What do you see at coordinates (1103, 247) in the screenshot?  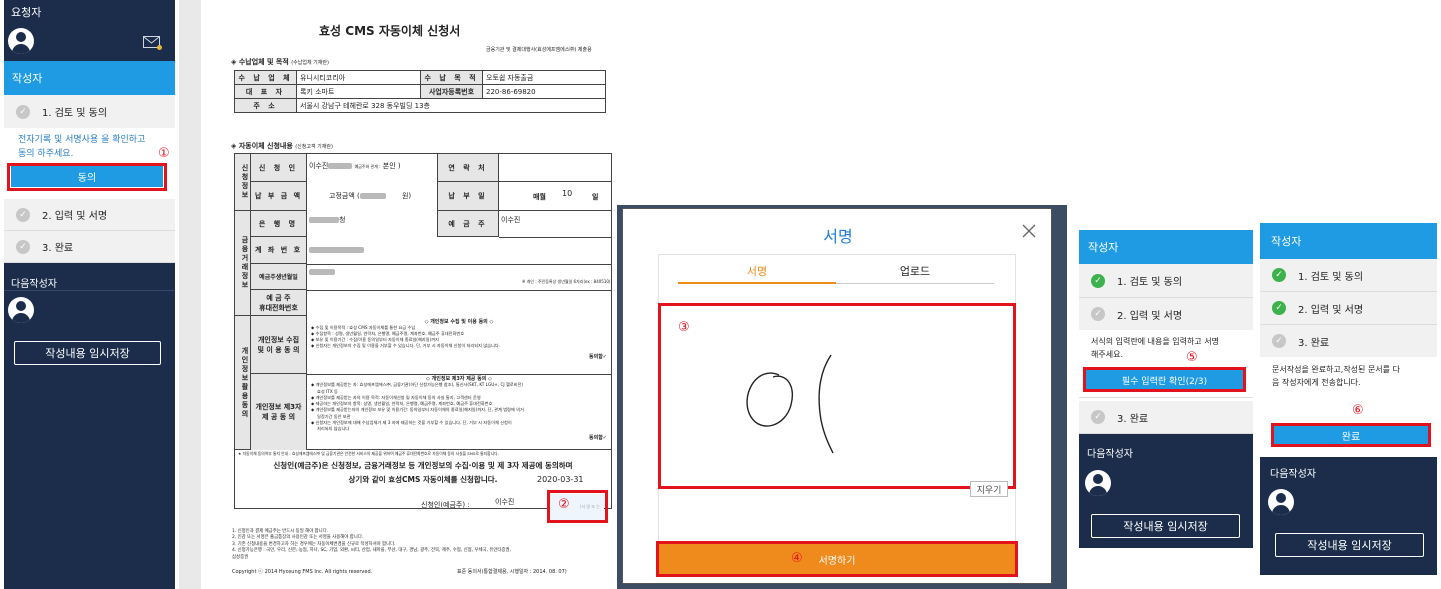 I see `panel2-author-label: 작성자` at bounding box center [1103, 247].